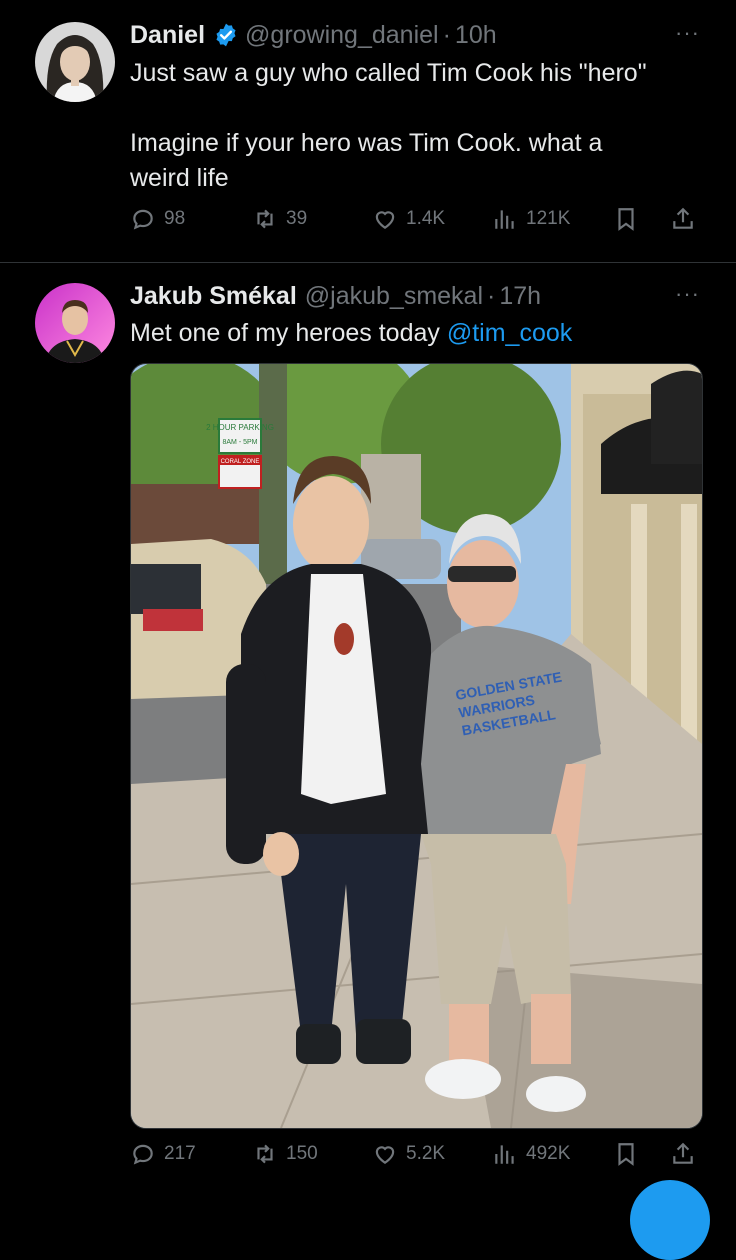  What do you see at coordinates (426, 1153) in the screenshot?
I see `like-count: 5.2K` at bounding box center [426, 1153].